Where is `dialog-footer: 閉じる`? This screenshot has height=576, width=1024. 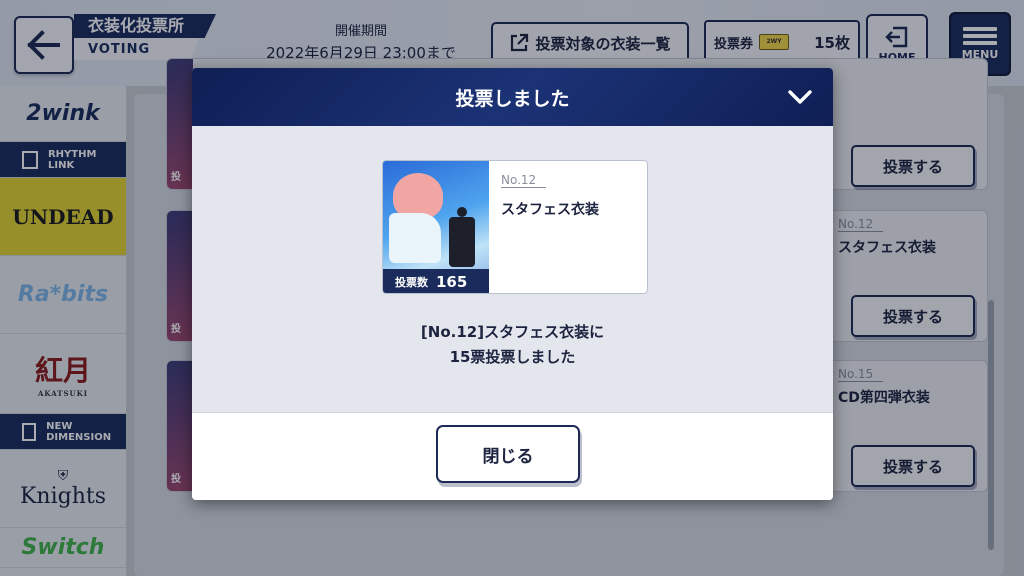 dialog-footer: 閉じる is located at coordinates (512, 456).